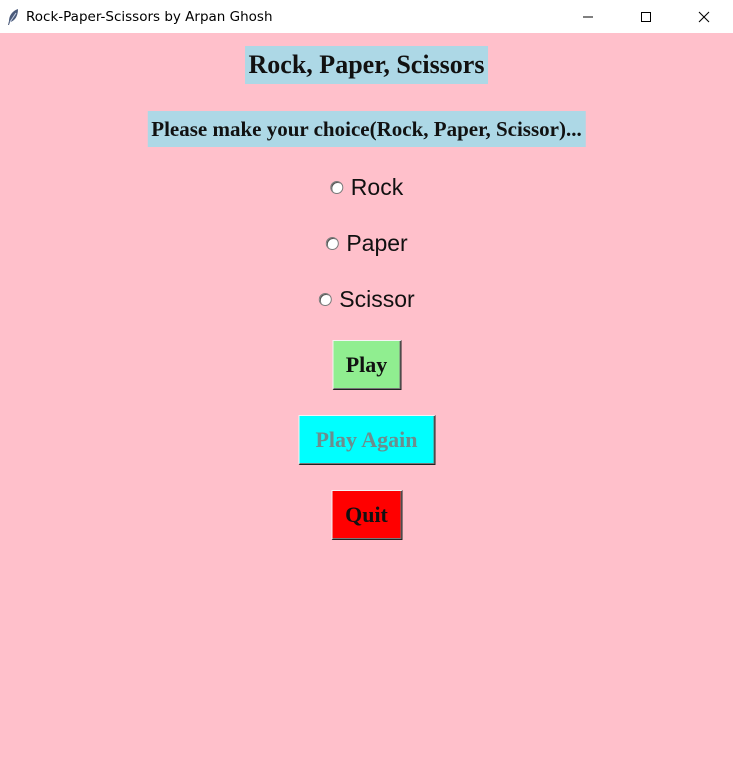  I want to click on feather-icon, so click(13, 16).